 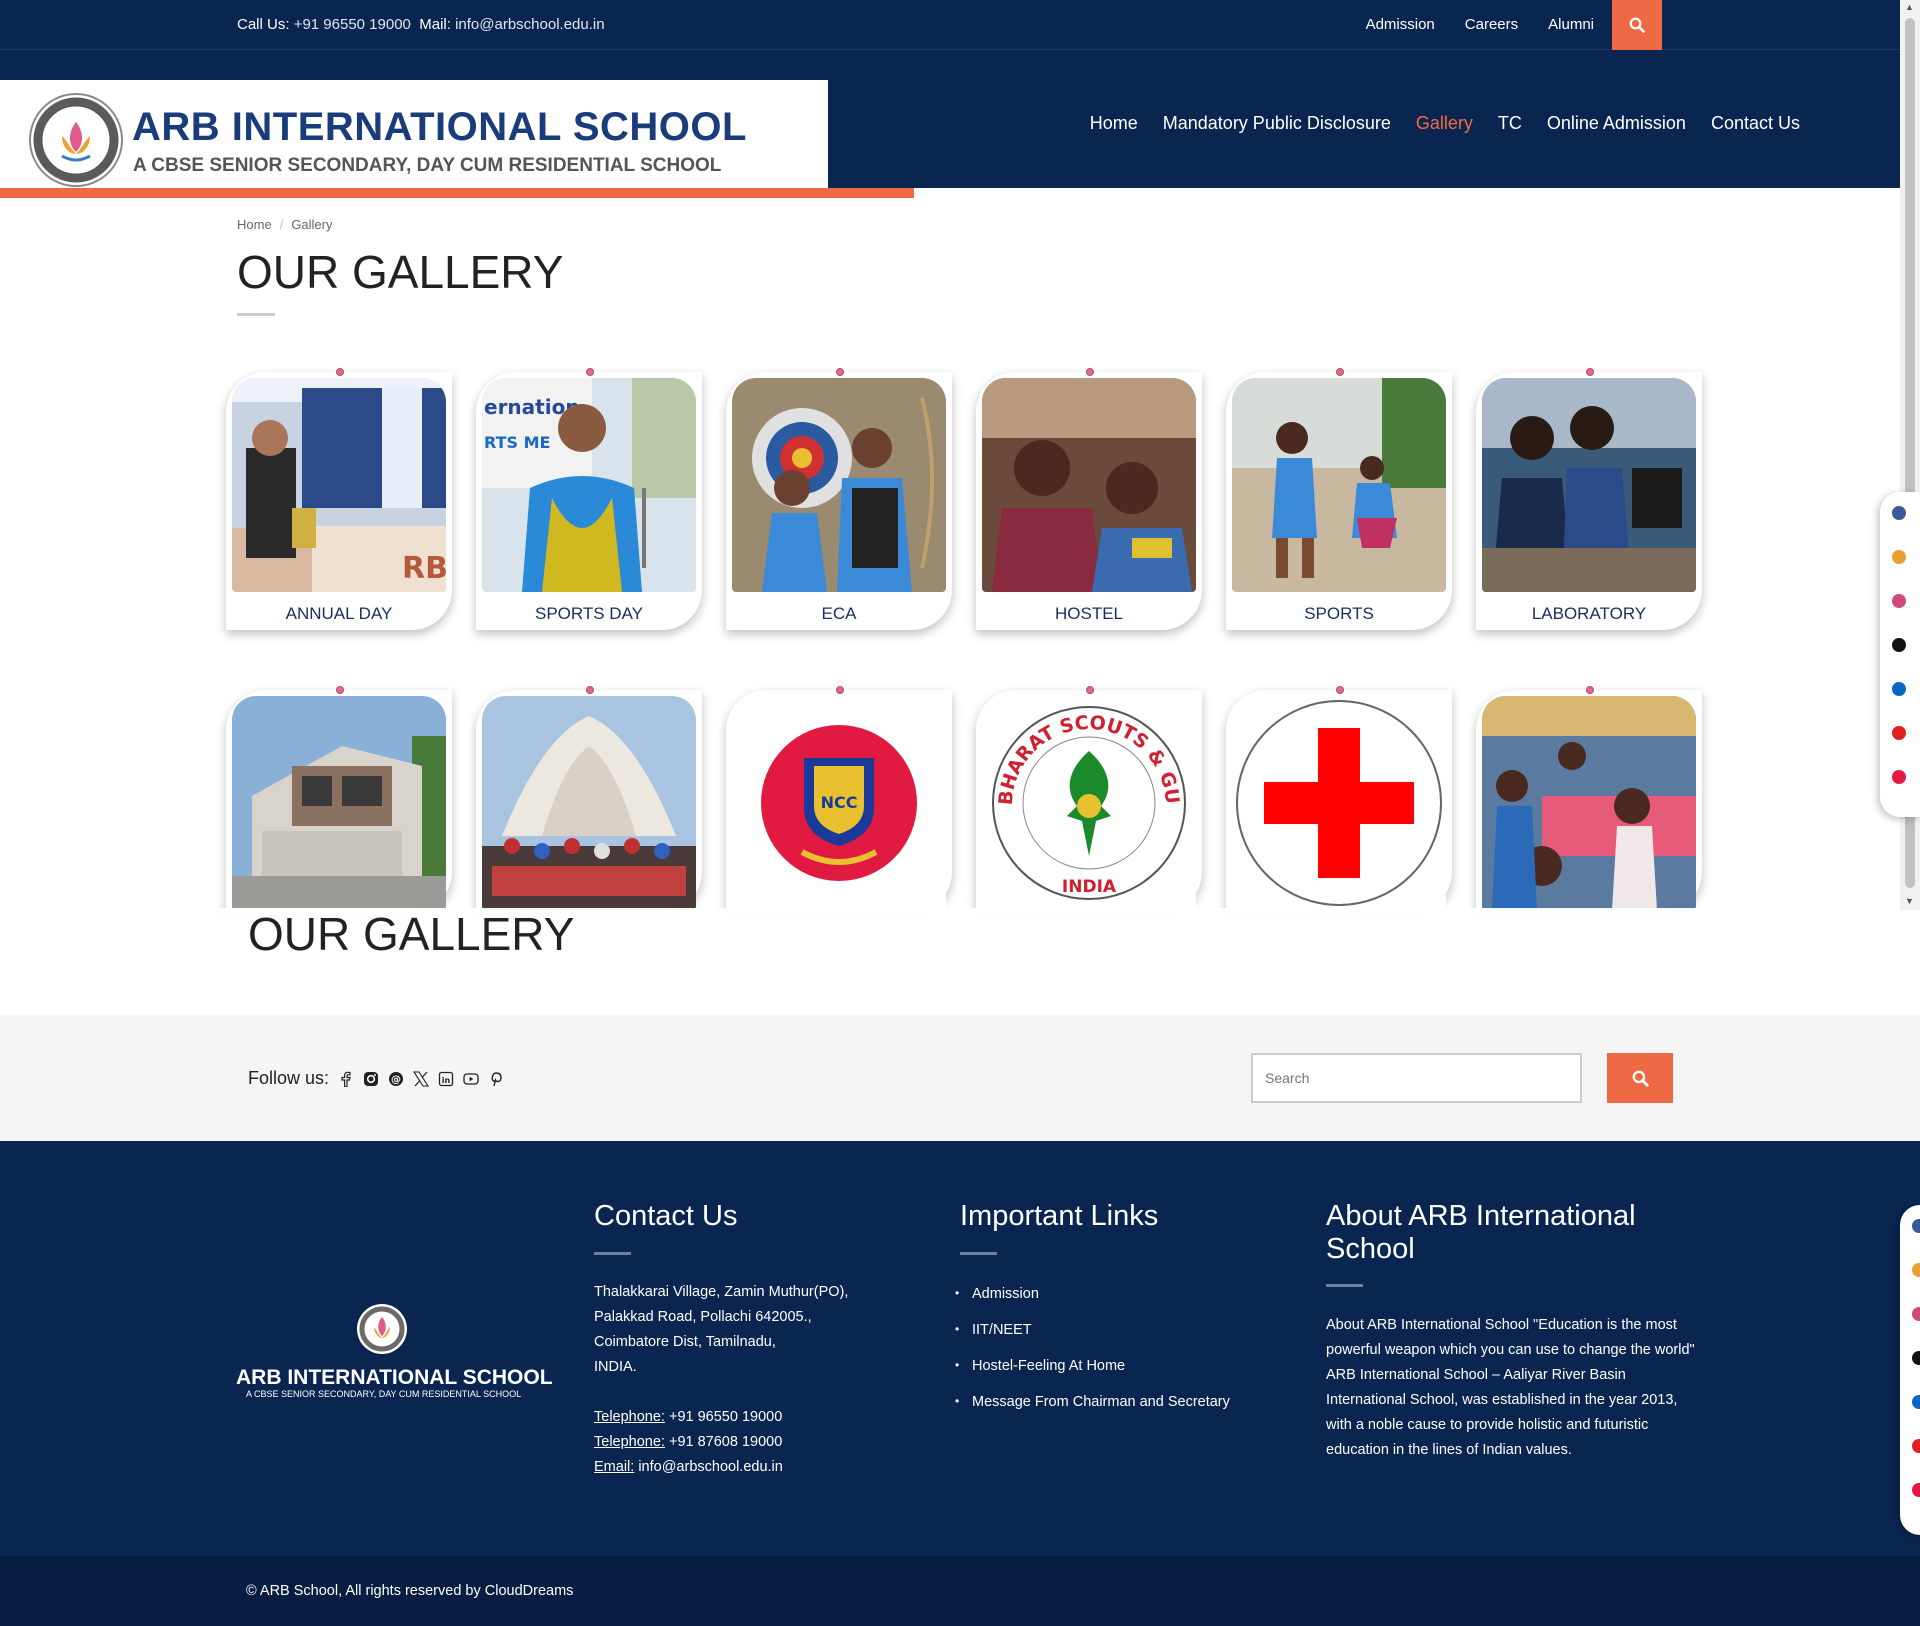 I want to click on gallery-label: LABORATORY, so click(x=1589, y=613).